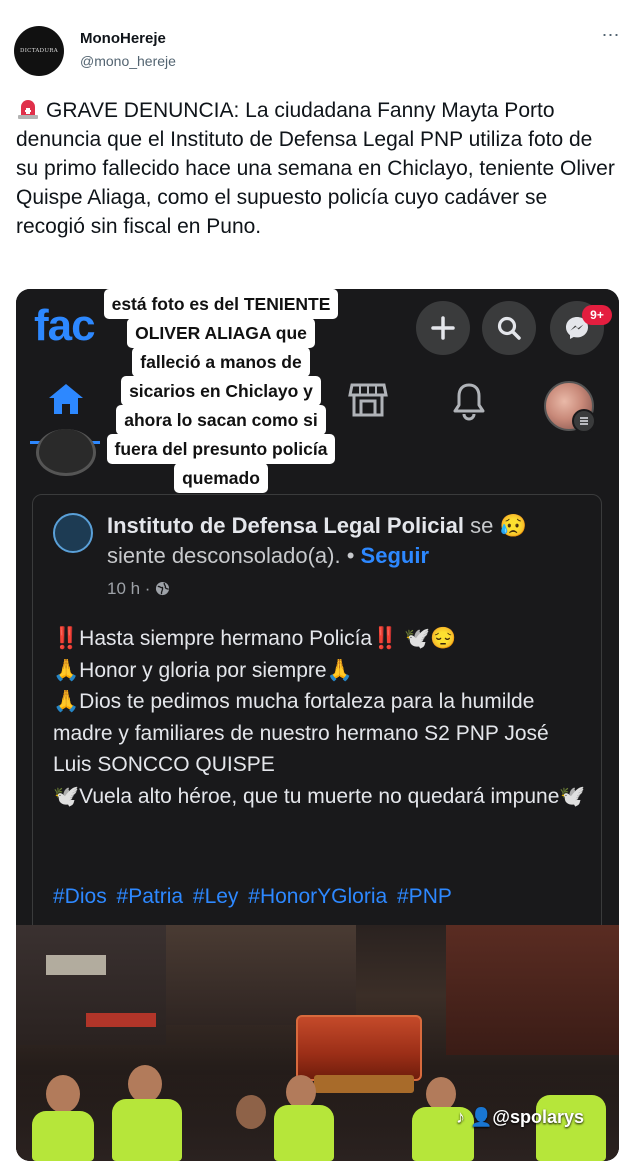 The image size is (640, 1161). Describe the element at coordinates (611, 37) in the screenshot. I see `more-options-icon: ⋯` at that location.